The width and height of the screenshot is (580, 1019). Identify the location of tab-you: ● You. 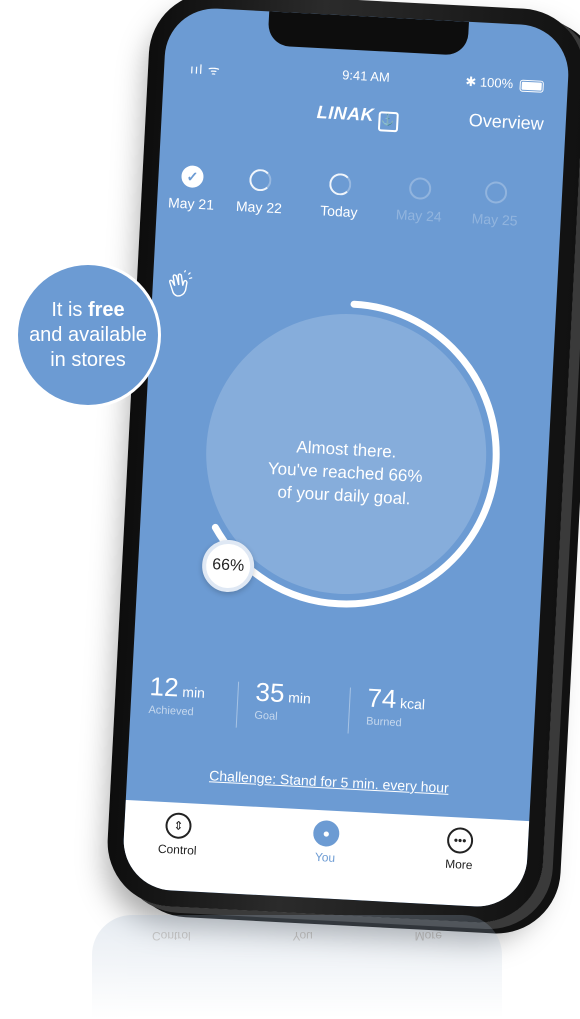
(326, 842).